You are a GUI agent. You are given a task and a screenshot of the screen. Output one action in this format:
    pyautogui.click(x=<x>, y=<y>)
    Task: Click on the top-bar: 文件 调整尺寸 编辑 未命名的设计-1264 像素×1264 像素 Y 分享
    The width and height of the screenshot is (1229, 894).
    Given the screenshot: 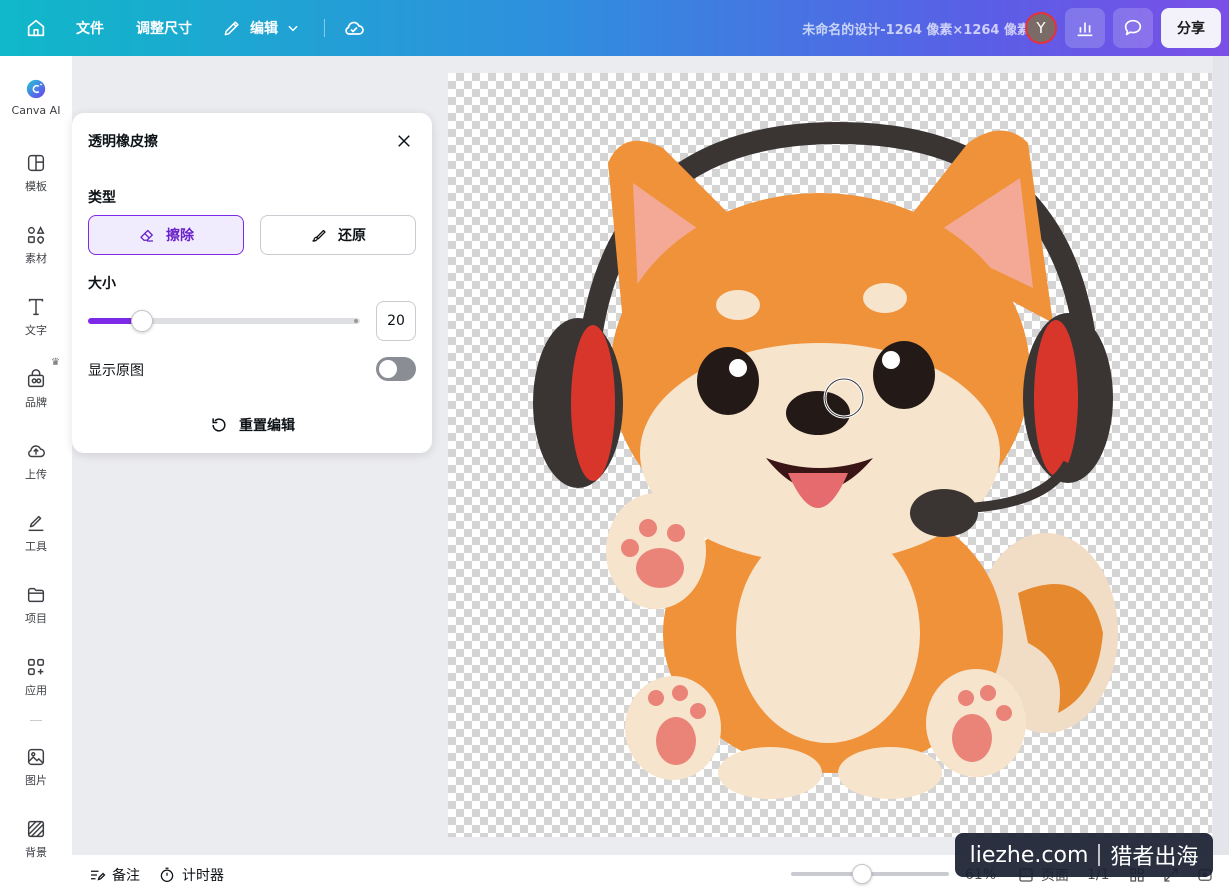 What is the action you would take?
    pyautogui.click(x=614, y=28)
    